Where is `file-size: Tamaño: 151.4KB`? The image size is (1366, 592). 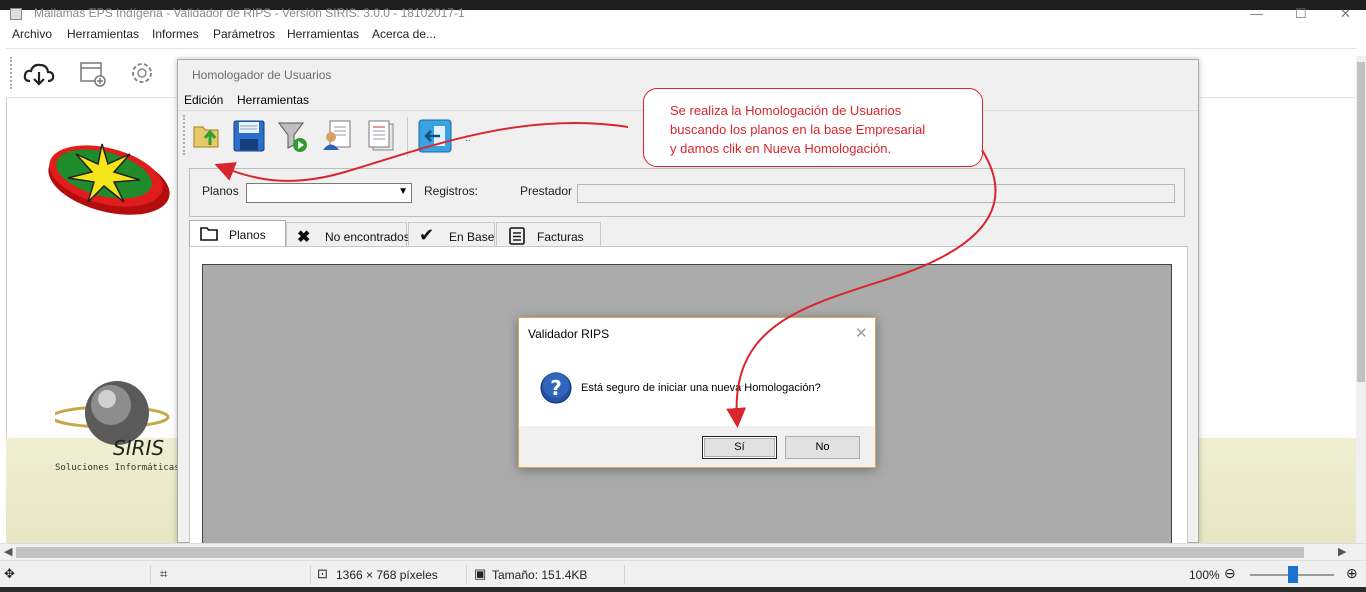 file-size: Tamaño: 151.4KB is located at coordinates (540, 575).